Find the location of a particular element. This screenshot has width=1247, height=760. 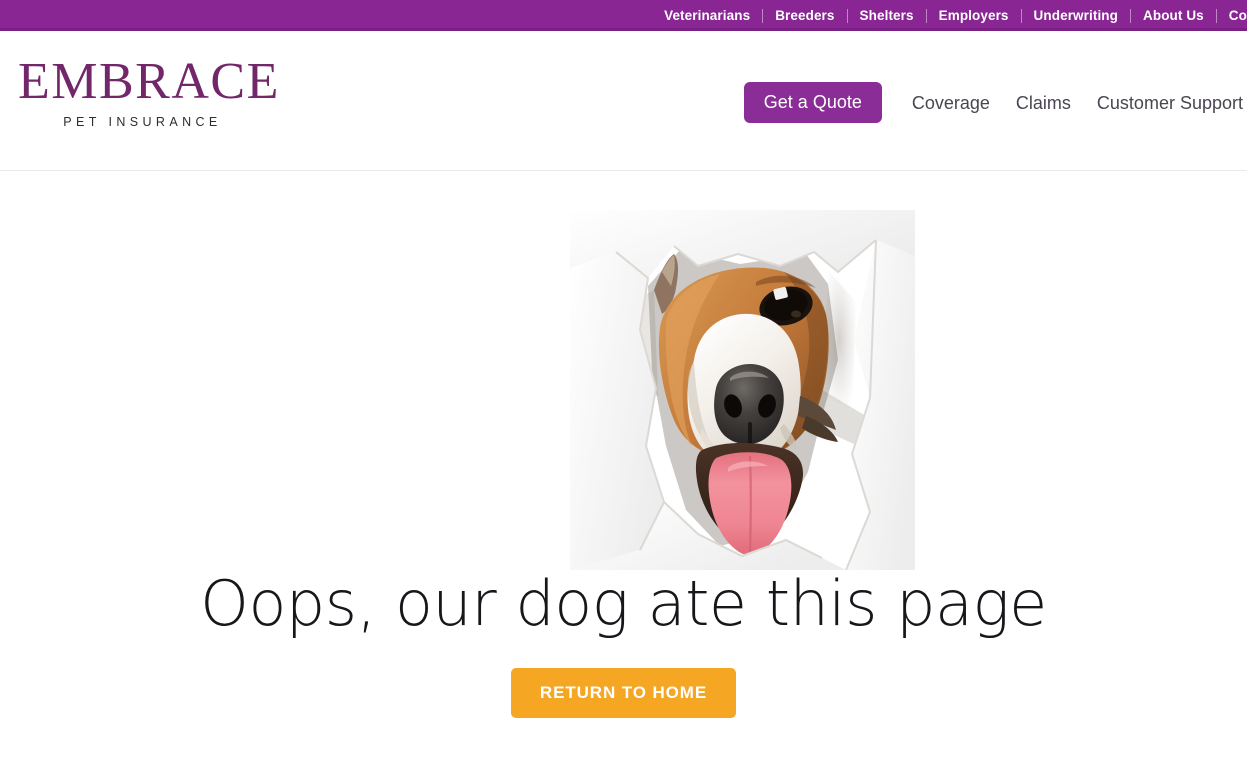

utility-nav-item-underwriting: Underwriting is located at coordinates (1076, 15).